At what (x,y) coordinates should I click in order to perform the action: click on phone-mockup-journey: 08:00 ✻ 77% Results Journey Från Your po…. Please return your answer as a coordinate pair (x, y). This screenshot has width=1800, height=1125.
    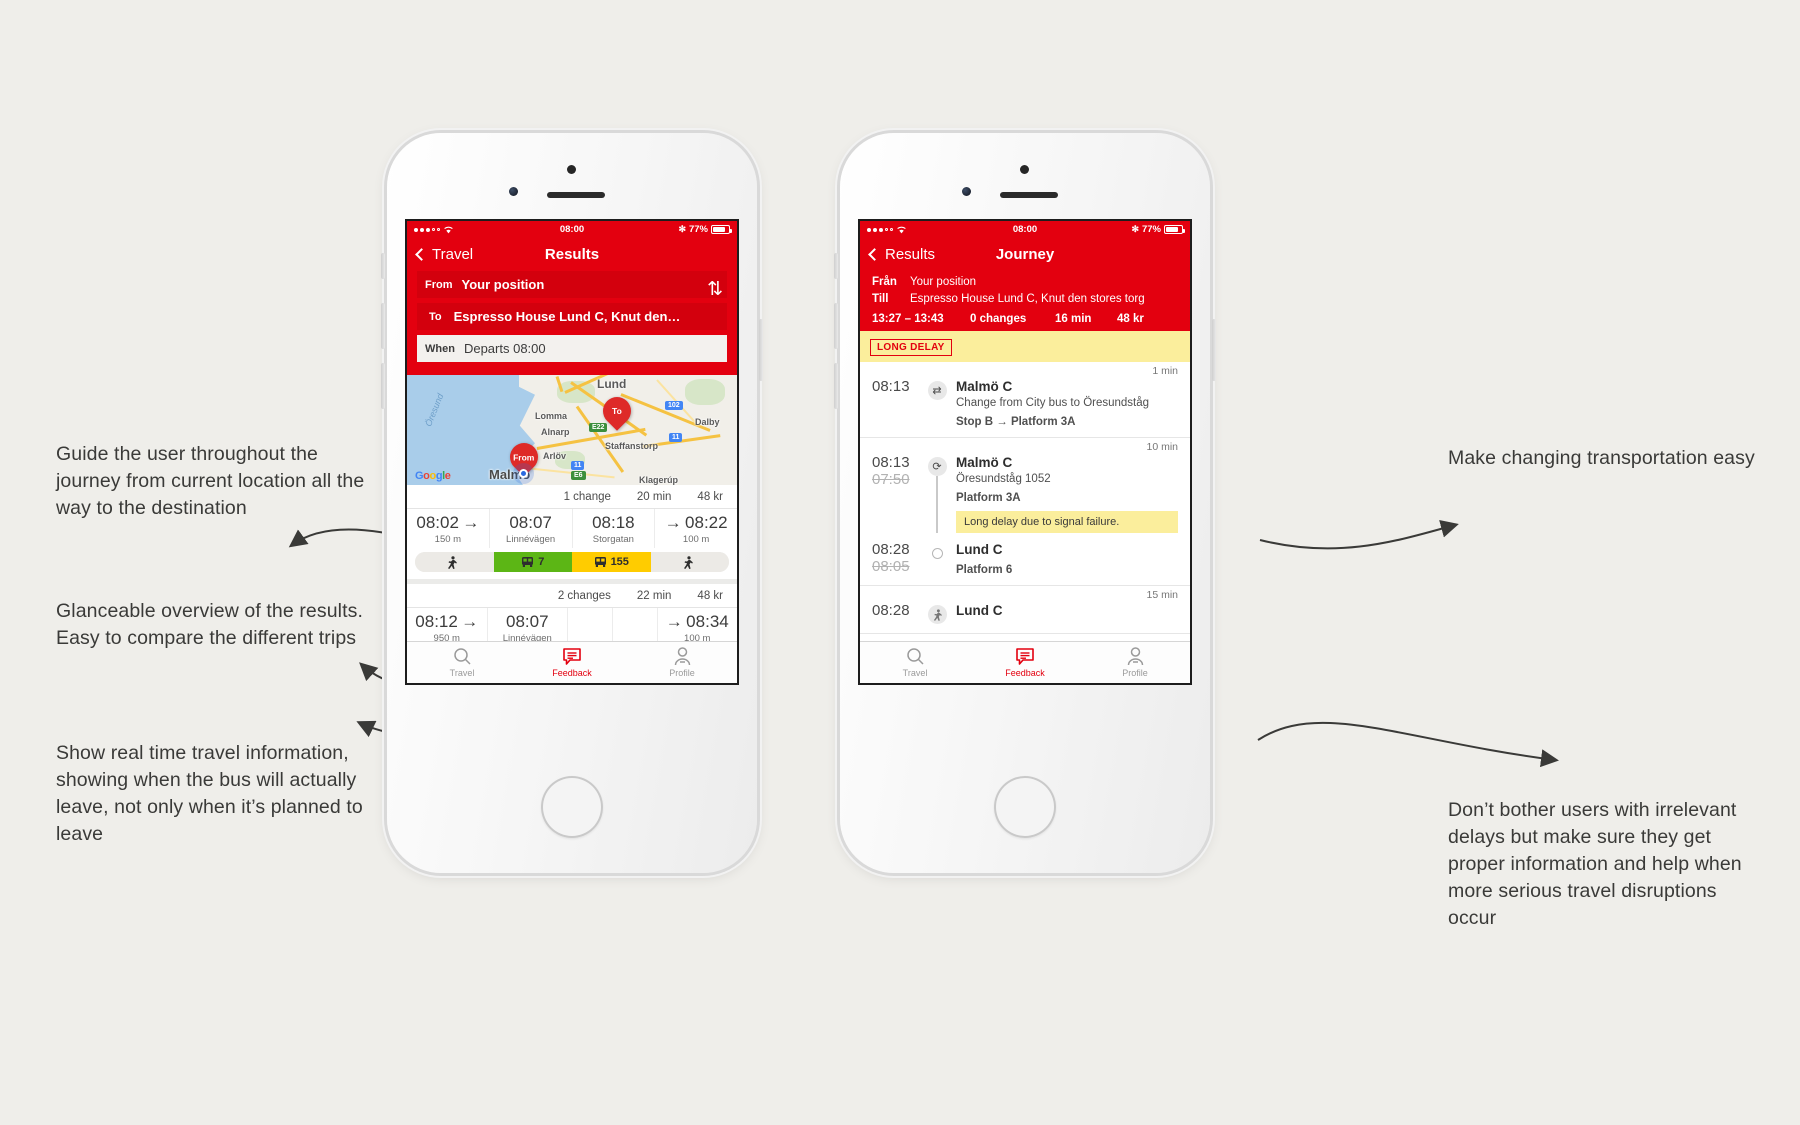
    Looking at the image, I should click on (1025, 503).